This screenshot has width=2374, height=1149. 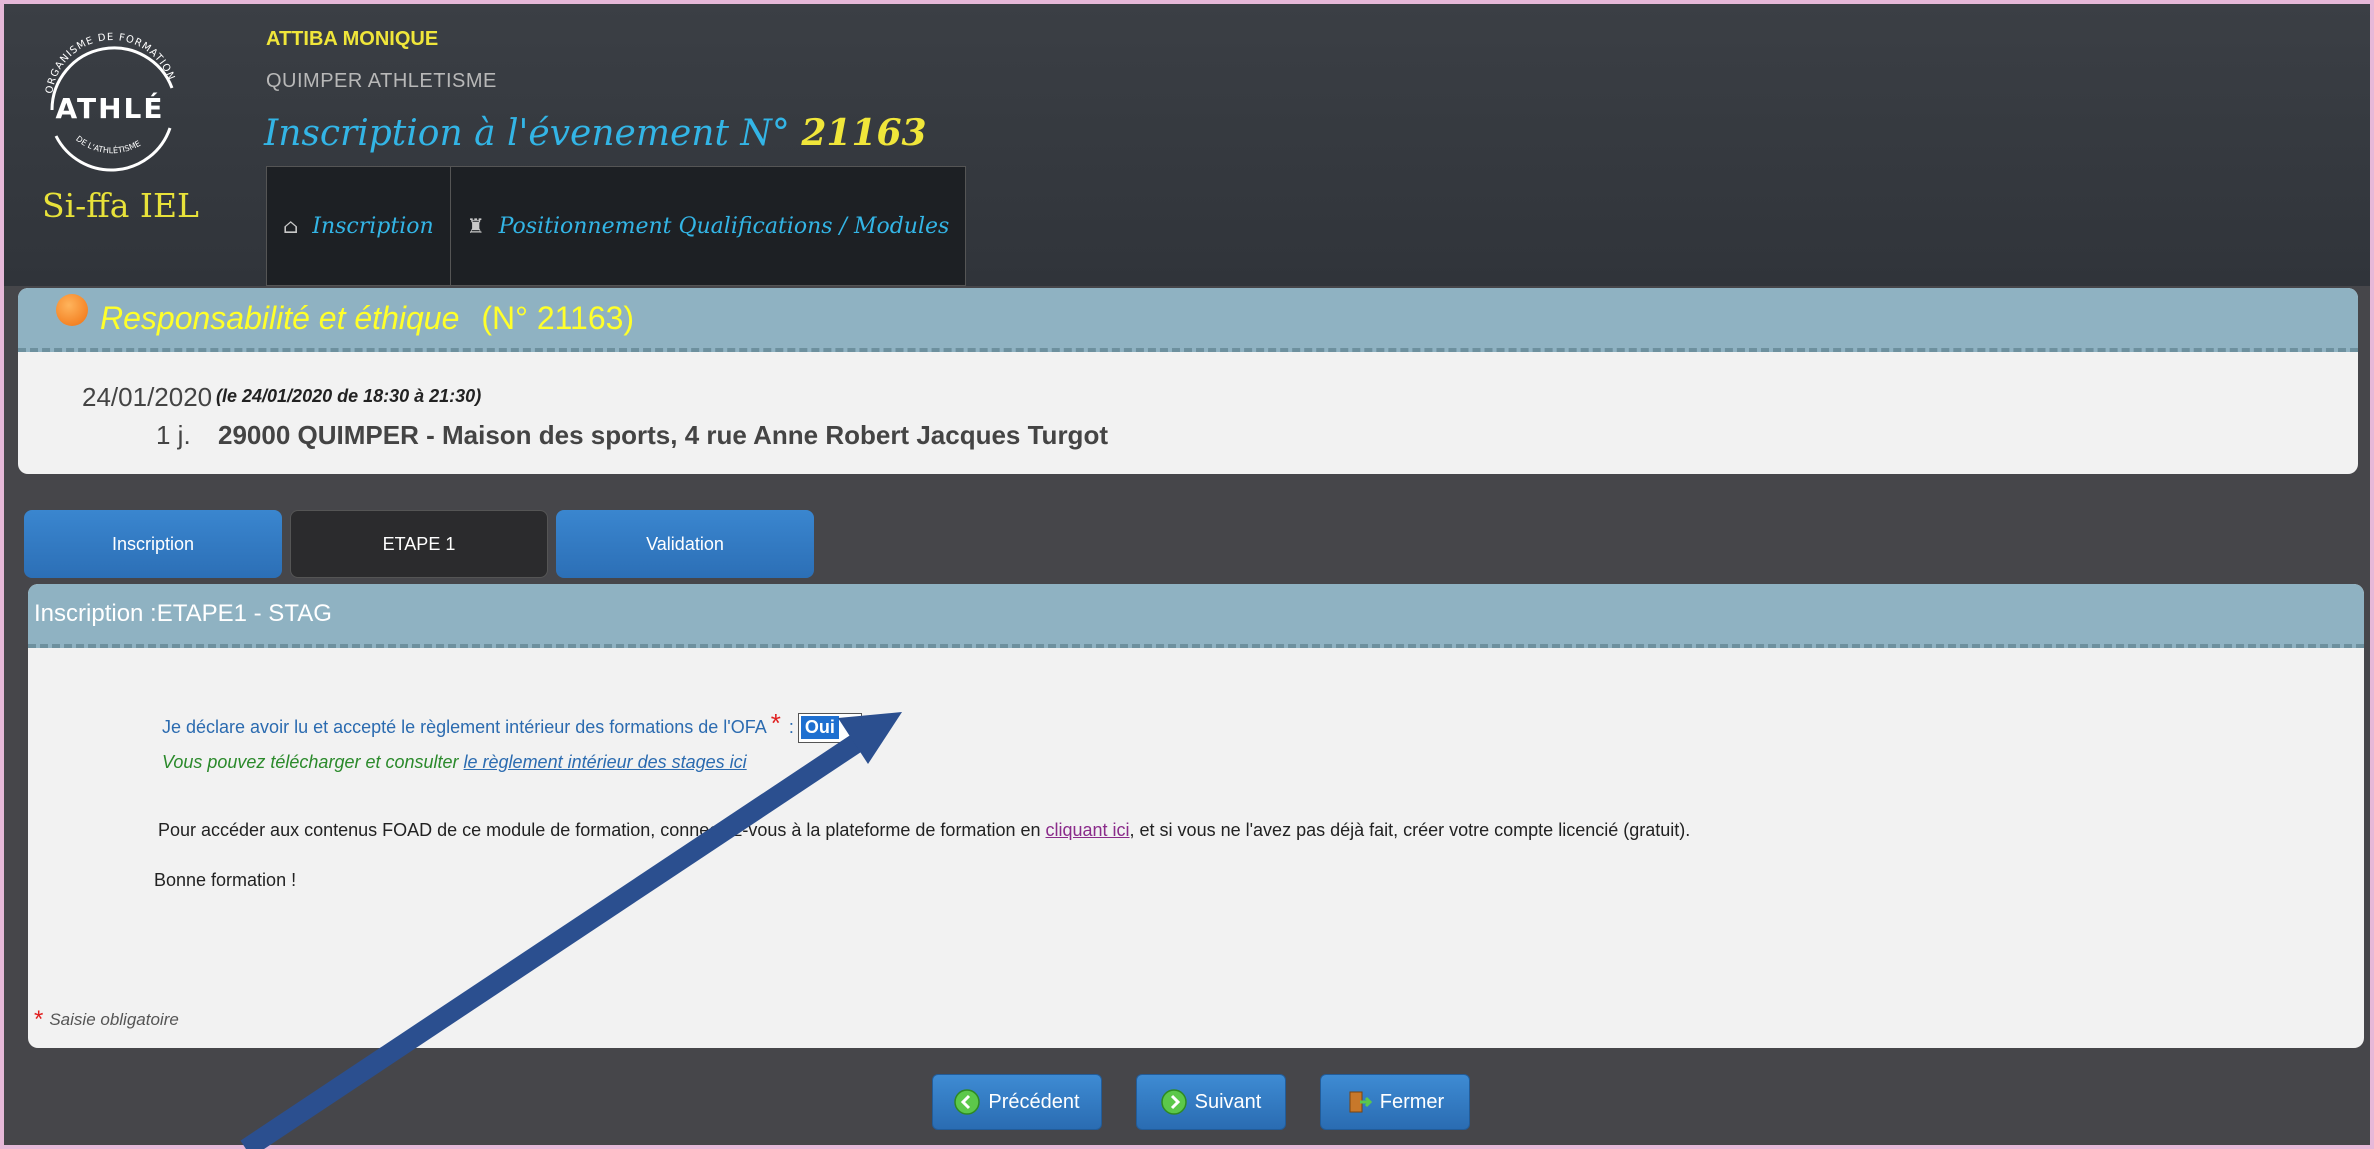 I want to click on event-date: 24/01/2020, so click(x=147, y=397).